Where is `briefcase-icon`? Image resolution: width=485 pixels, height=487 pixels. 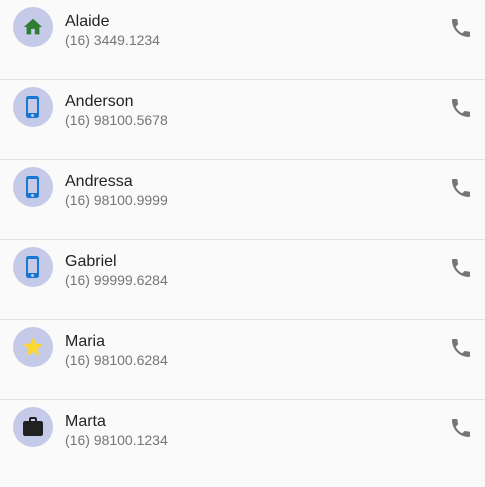 briefcase-icon is located at coordinates (33, 426).